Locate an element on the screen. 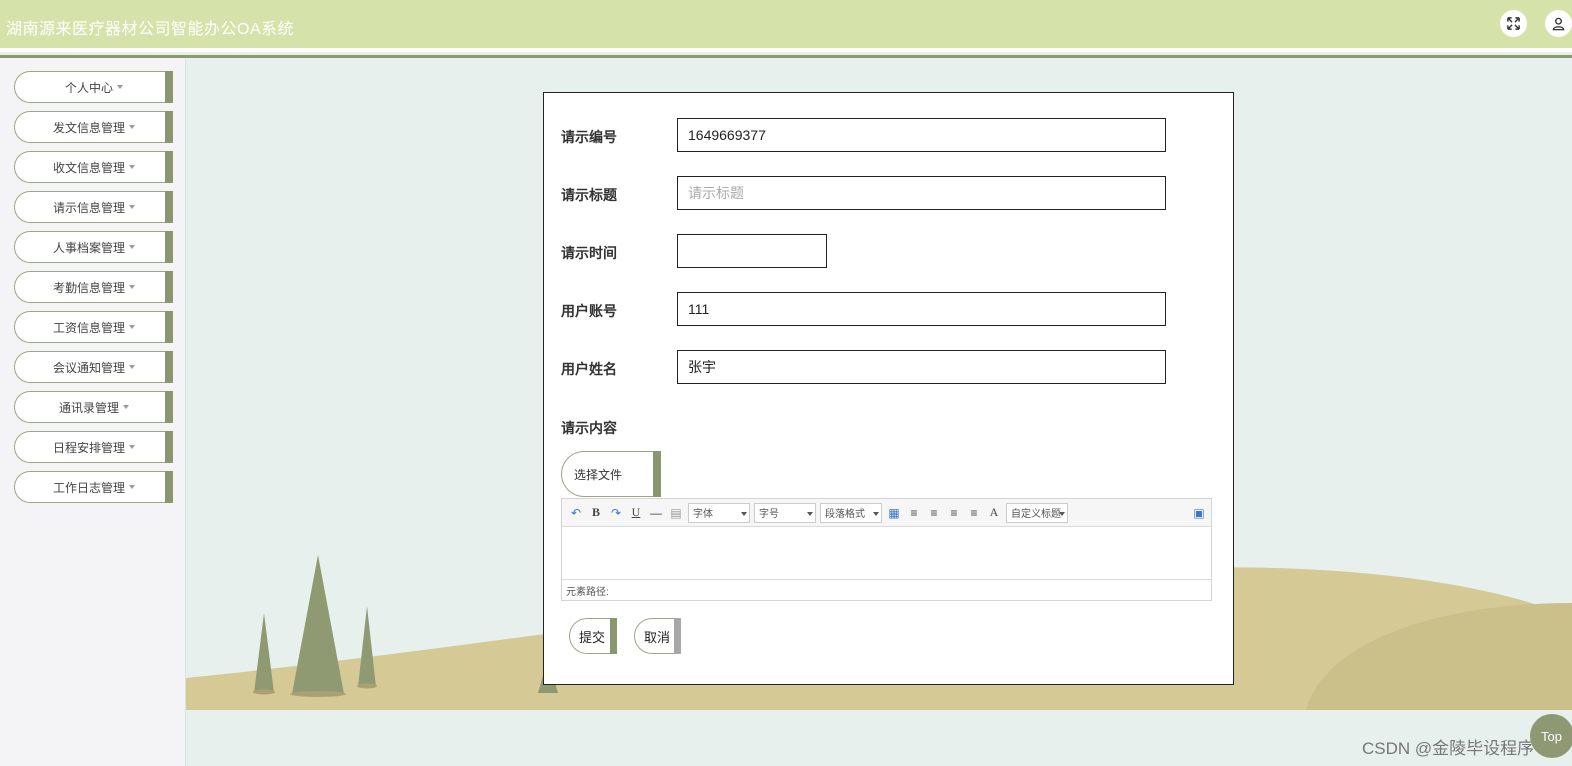 The height and width of the screenshot is (766, 1572). sidebar-item-label: 工资信息管理 is located at coordinates (88, 327).